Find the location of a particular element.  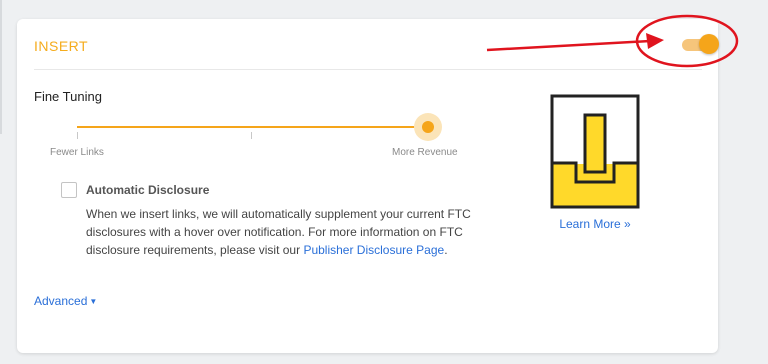

divider is located at coordinates (368, 69).